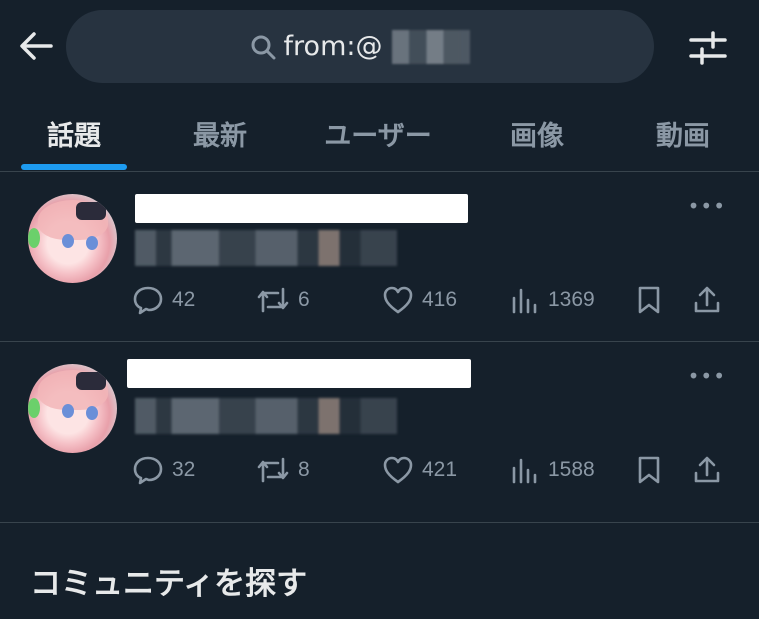  What do you see at coordinates (169, 584) in the screenshot?
I see `section-title: コミュニティを探す` at bounding box center [169, 584].